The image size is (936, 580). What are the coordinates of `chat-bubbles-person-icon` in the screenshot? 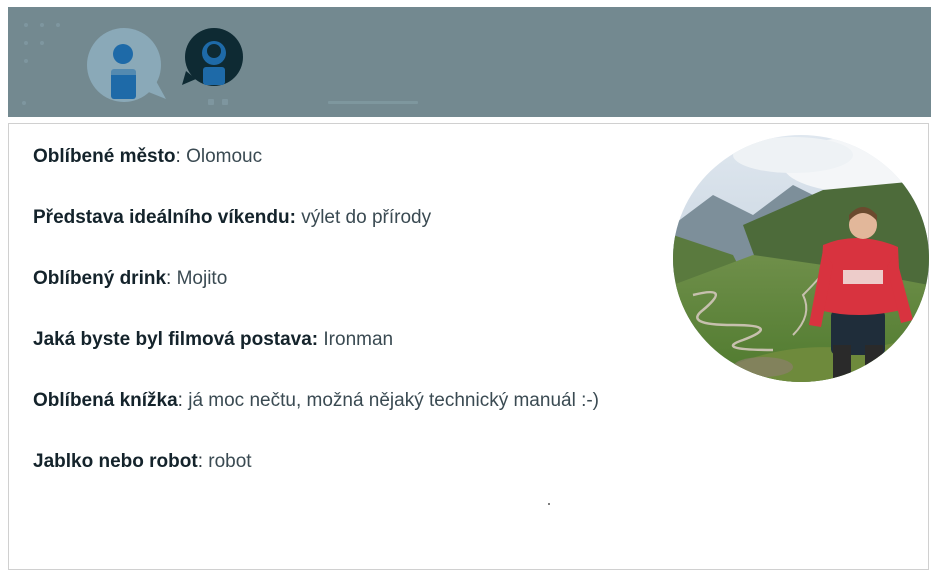 It's located at (165, 65).